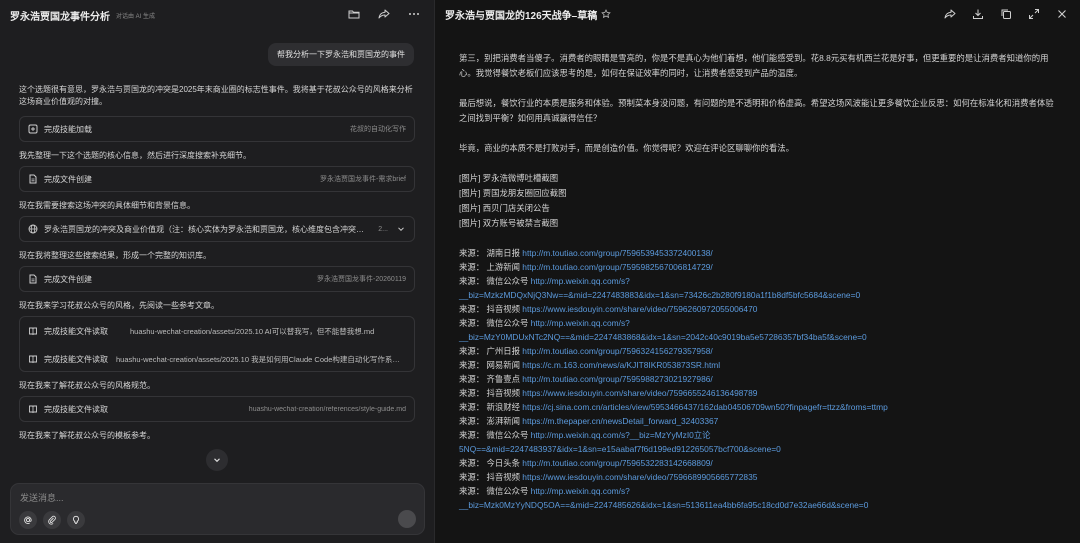 Image resolution: width=1080 pixels, height=543 pixels. Describe the element at coordinates (76, 409) in the screenshot. I see `card-label: 完成技能文件读取` at that location.